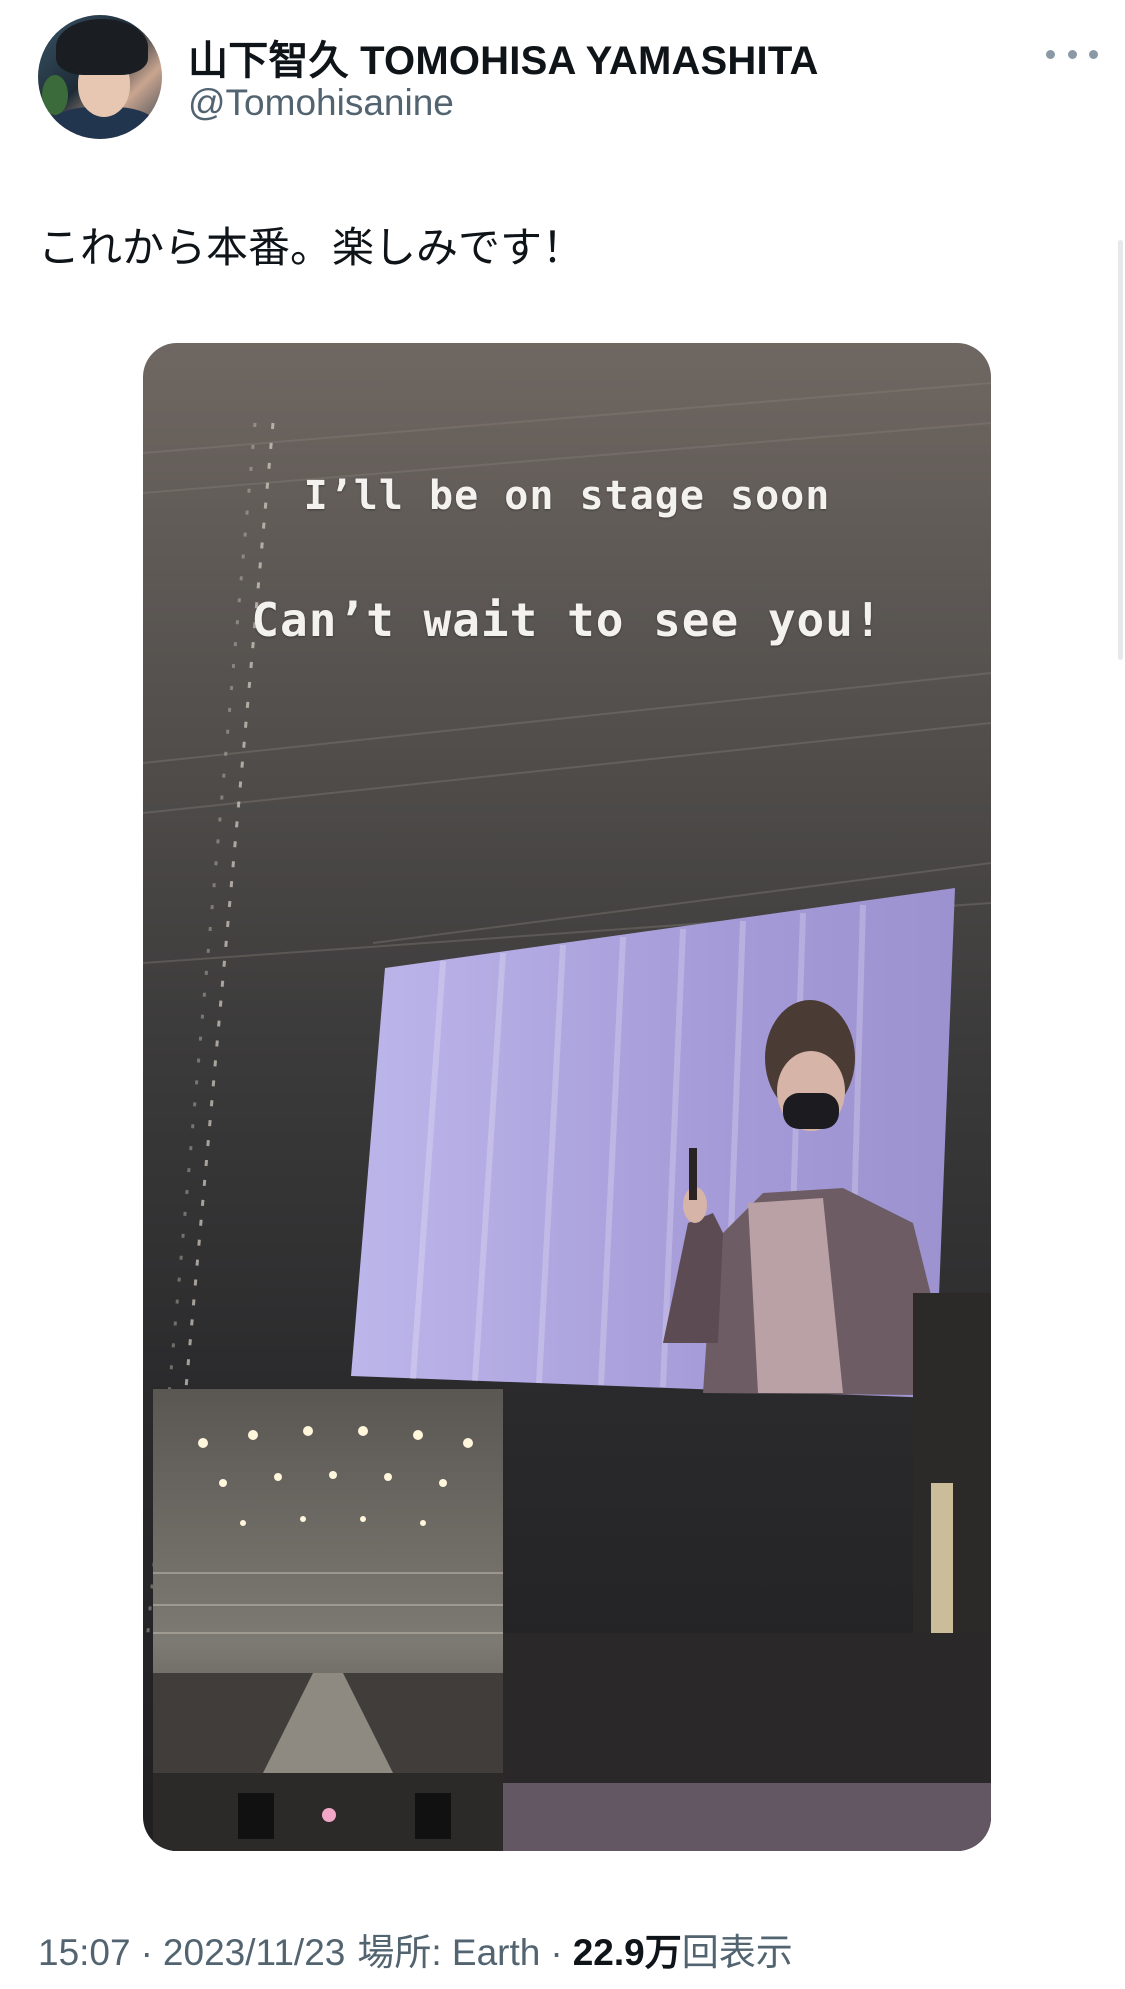  I want to click on more-horizontal-icon, so click(1072, 54).